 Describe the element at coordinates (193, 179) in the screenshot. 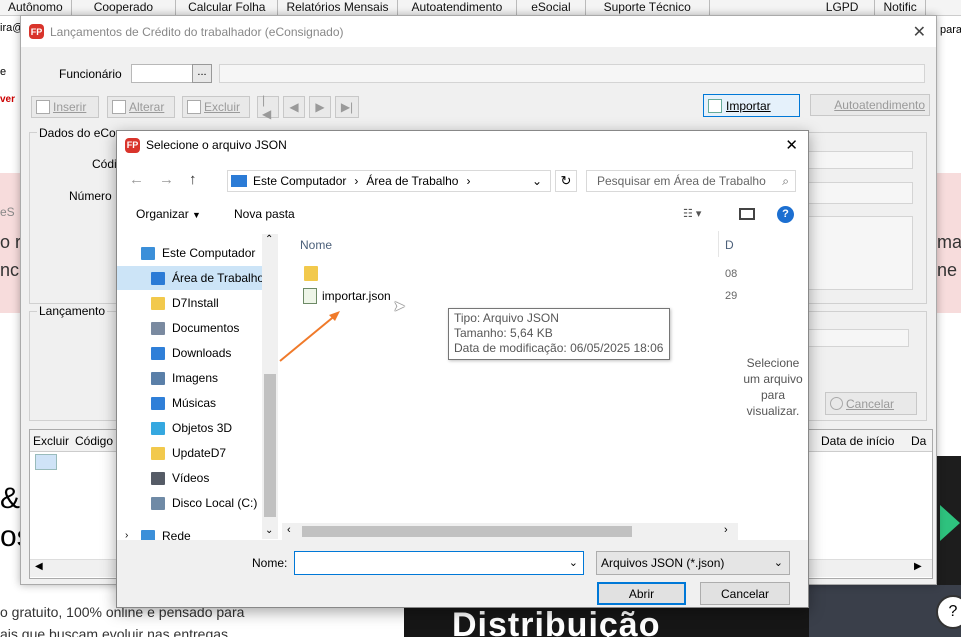

I see `up-icon: ↑` at that location.